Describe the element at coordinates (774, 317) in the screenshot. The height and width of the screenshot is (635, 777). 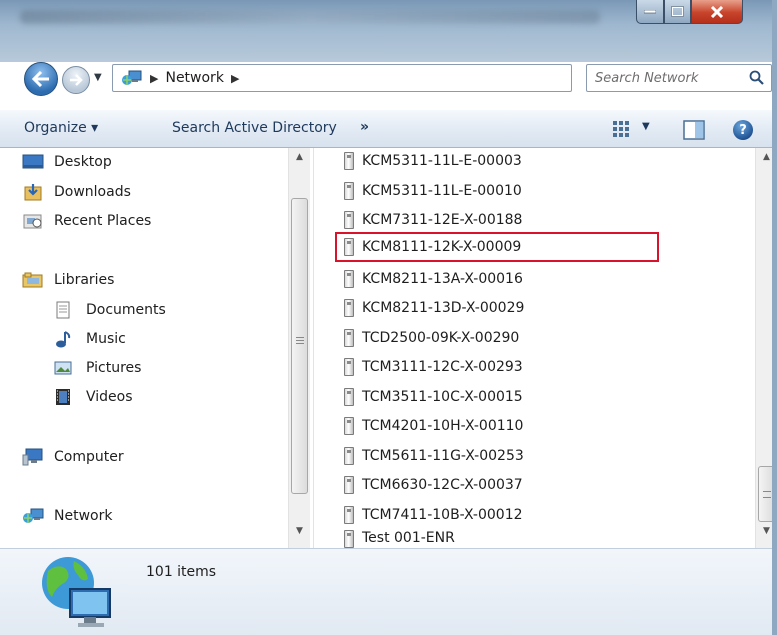
I see `window-border` at that location.